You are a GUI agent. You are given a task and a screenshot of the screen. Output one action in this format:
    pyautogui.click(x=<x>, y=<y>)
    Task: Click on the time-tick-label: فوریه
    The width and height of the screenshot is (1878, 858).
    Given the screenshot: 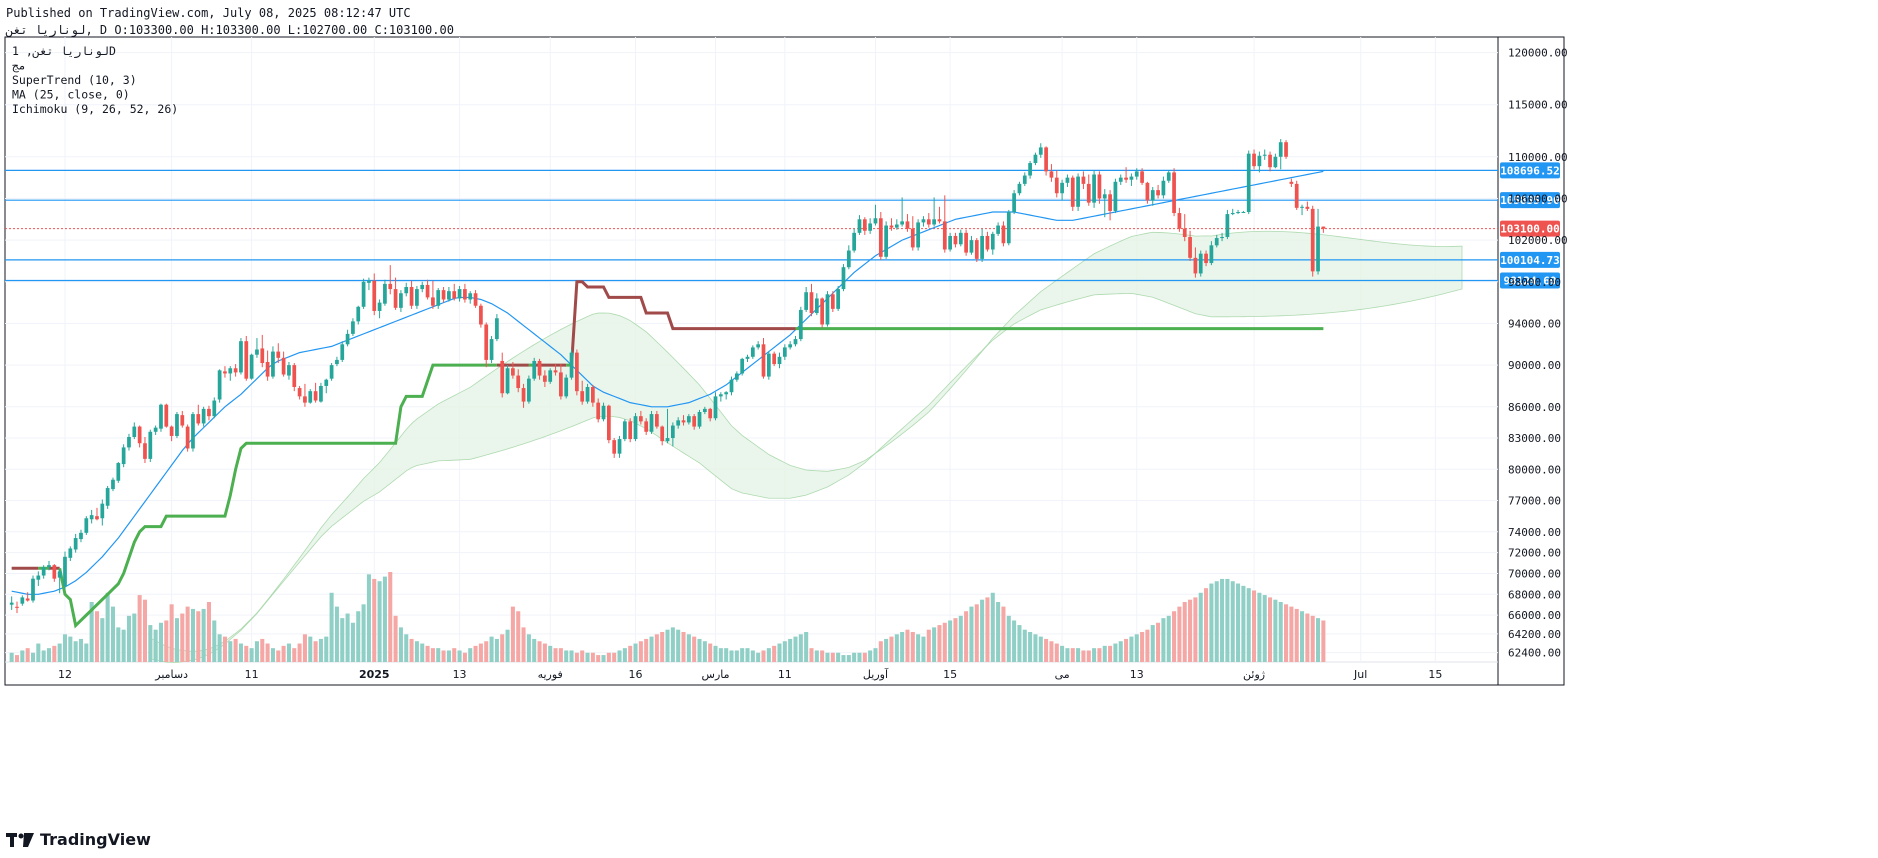 What is the action you would take?
    pyautogui.click(x=550, y=674)
    